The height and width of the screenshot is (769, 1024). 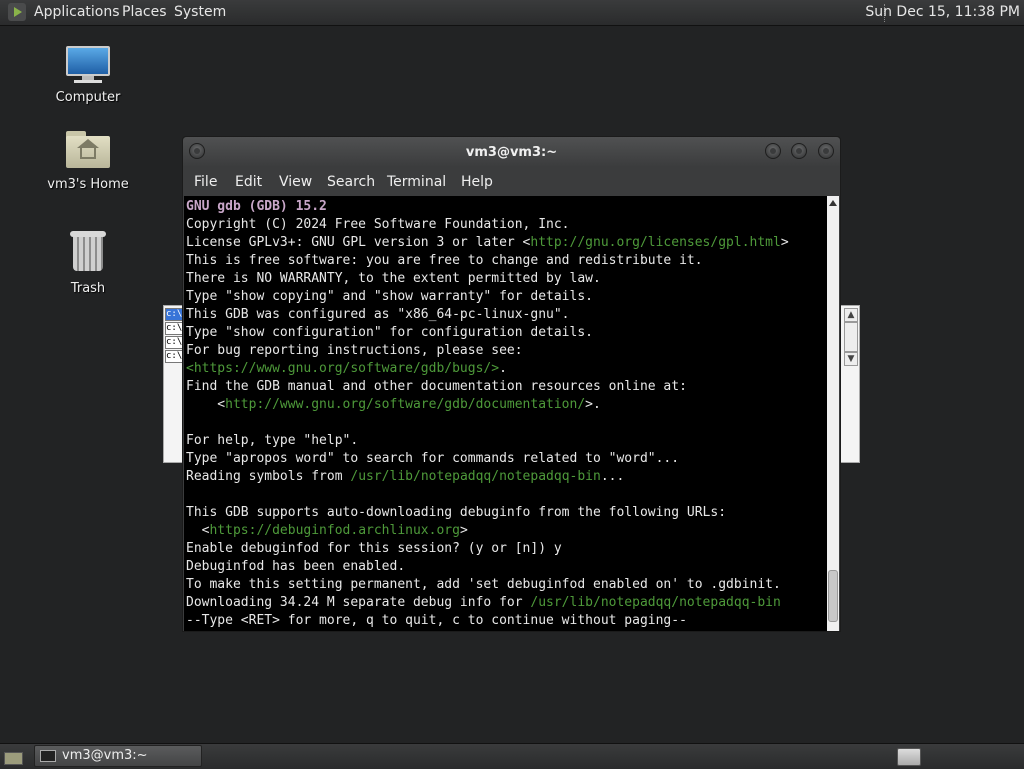 What do you see at coordinates (833, 413) in the screenshot?
I see `terminal-scrollbar` at bounding box center [833, 413].